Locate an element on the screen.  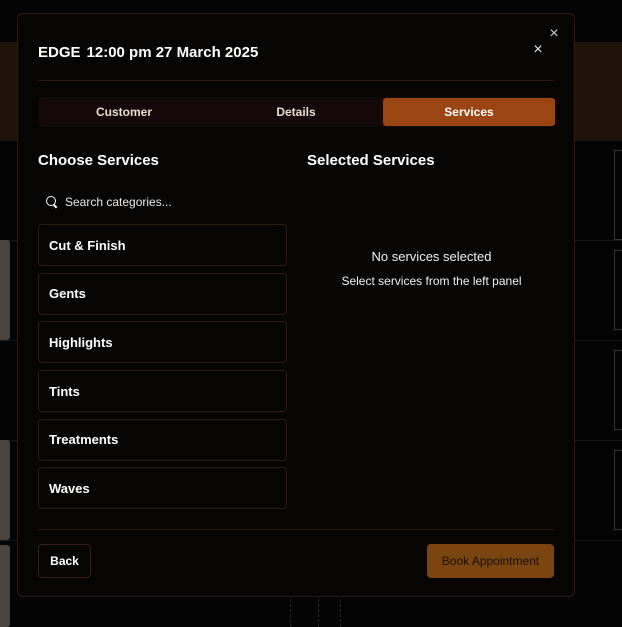
step-tabs: Customer Details Services is located at coordinates (297, 112).